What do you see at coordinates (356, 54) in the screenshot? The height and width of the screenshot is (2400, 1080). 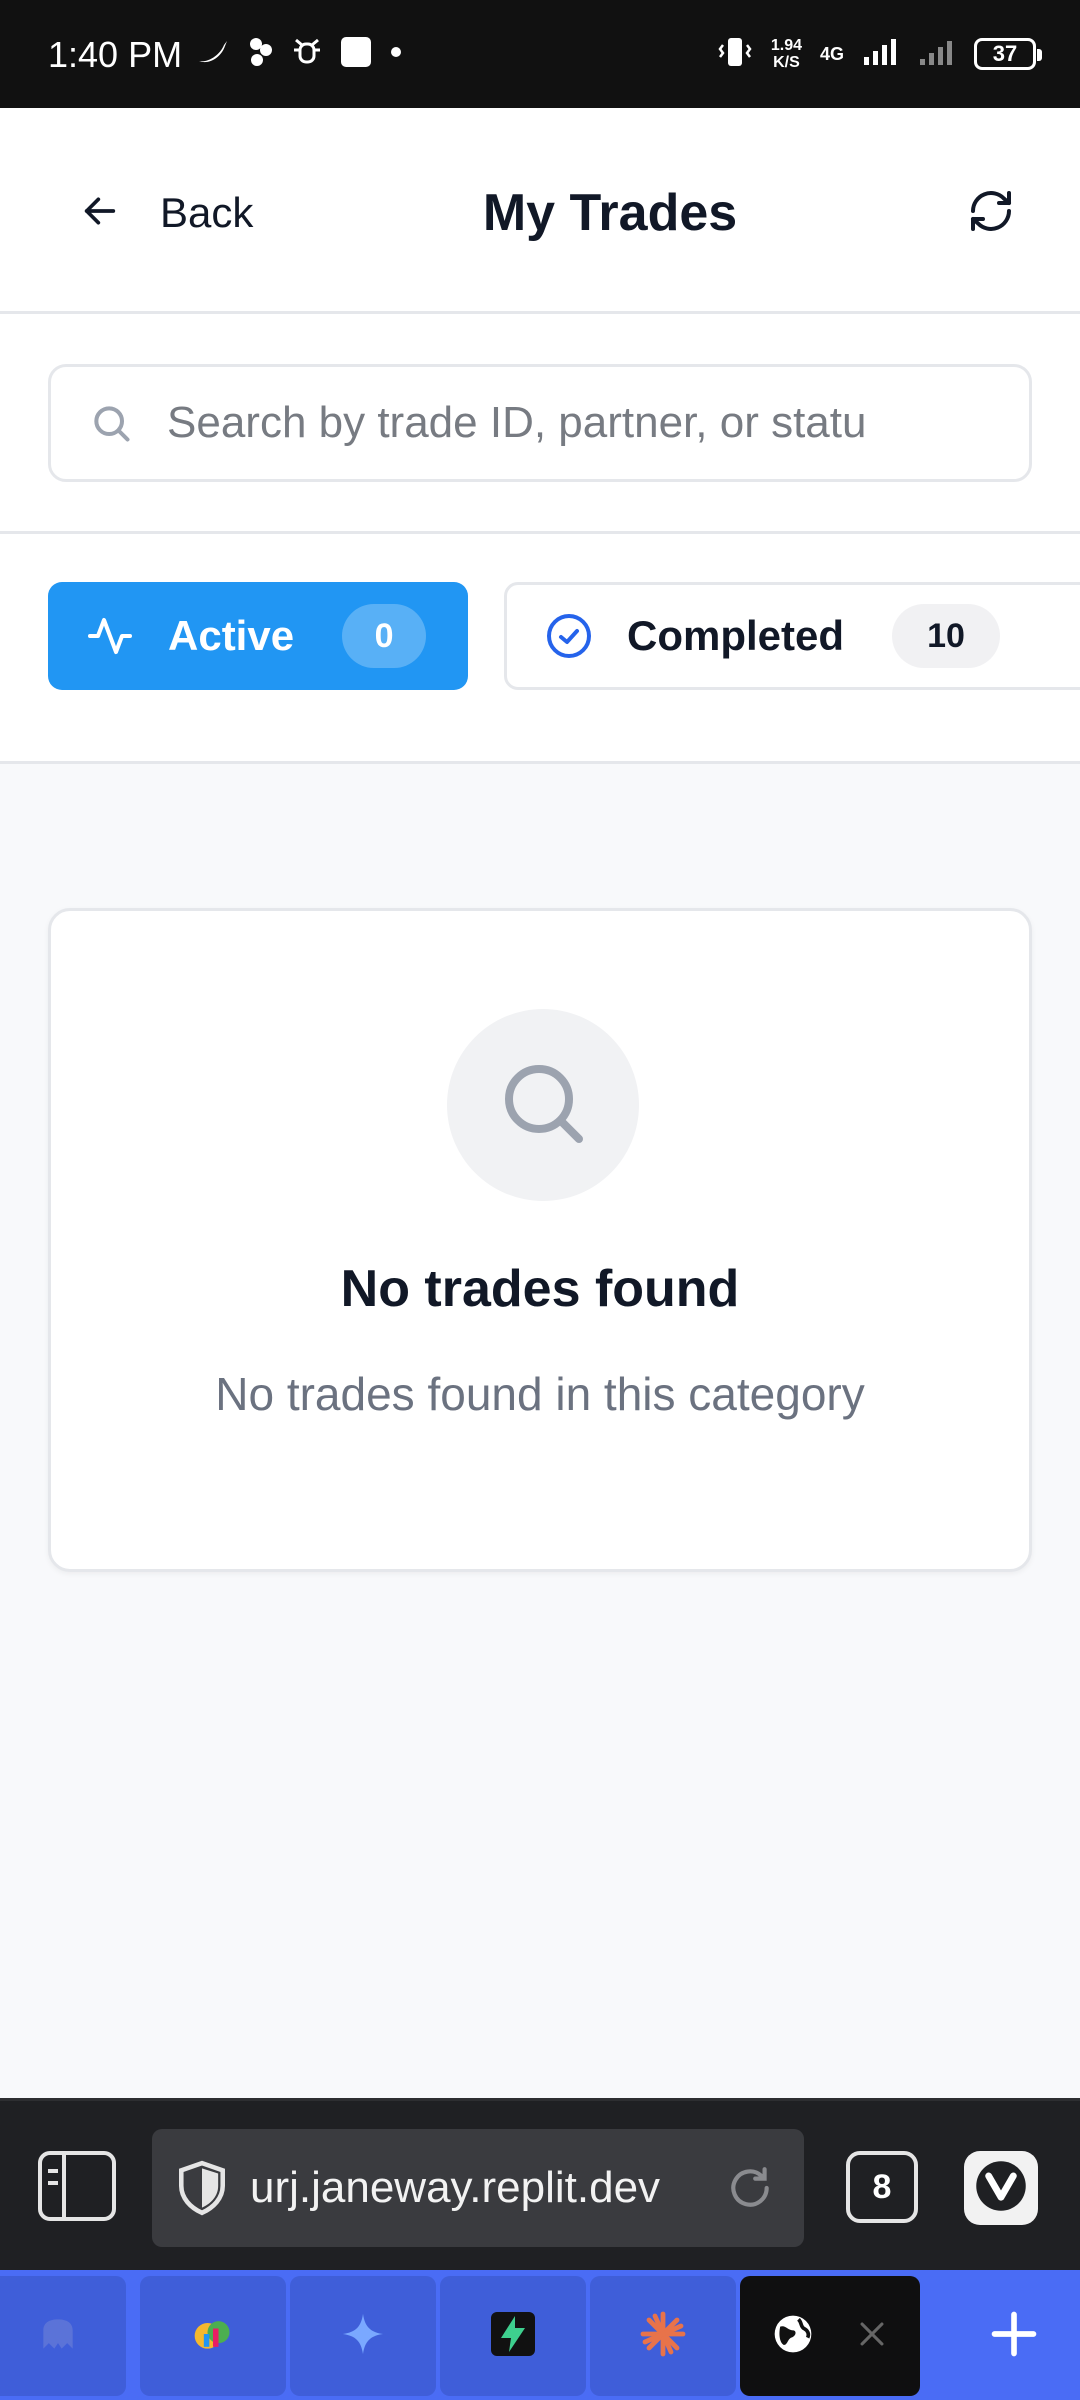 I see `square-app-icon` at bounding box center [356, 54].